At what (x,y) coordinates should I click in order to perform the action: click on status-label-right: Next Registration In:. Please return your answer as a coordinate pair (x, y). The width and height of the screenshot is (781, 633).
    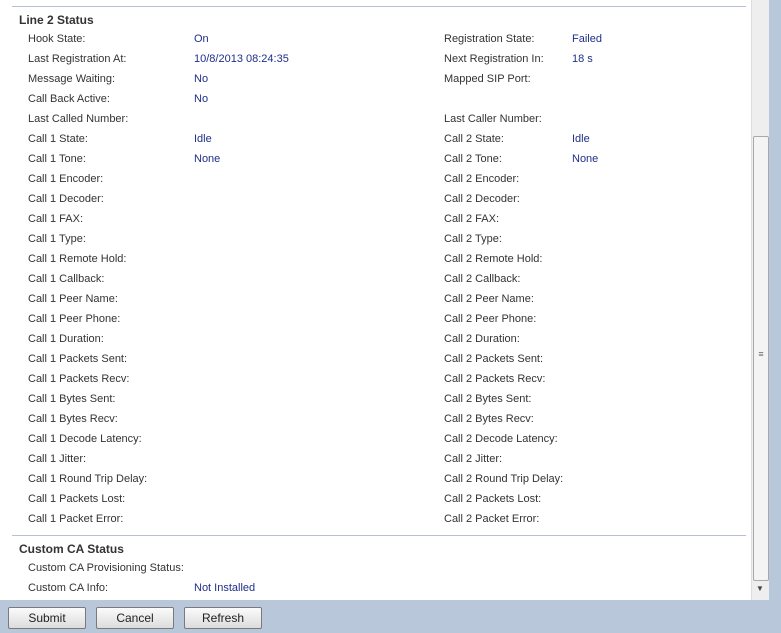
    Looking at the image, I should click on (494, 59).